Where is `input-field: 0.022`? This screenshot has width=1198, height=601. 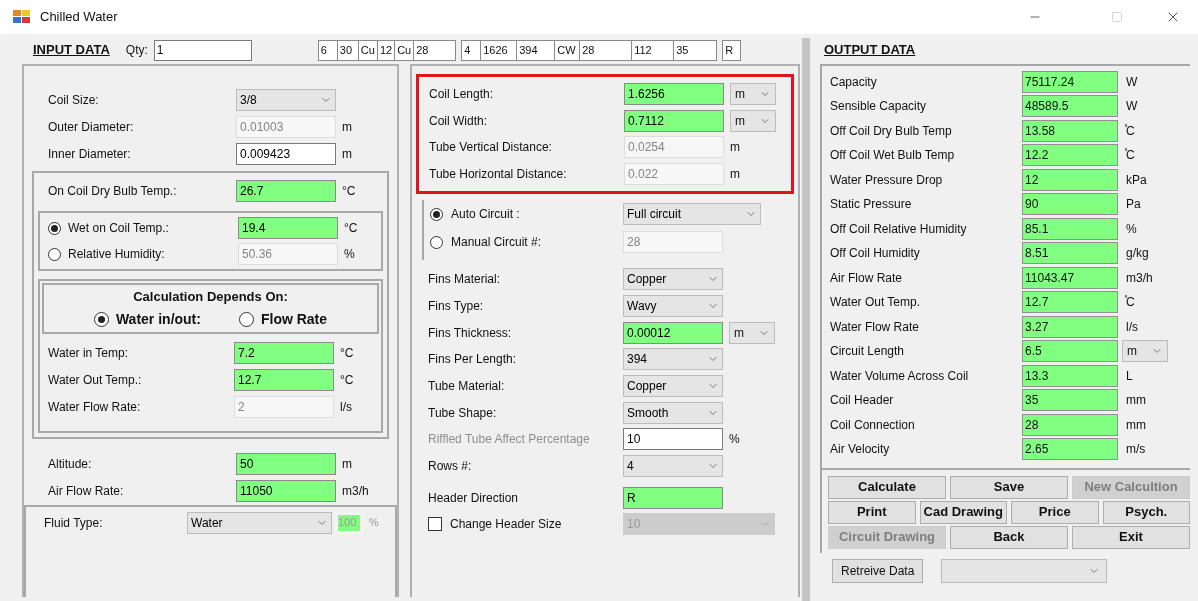 input-field: 0.022 is located at coordinates (674, 173).